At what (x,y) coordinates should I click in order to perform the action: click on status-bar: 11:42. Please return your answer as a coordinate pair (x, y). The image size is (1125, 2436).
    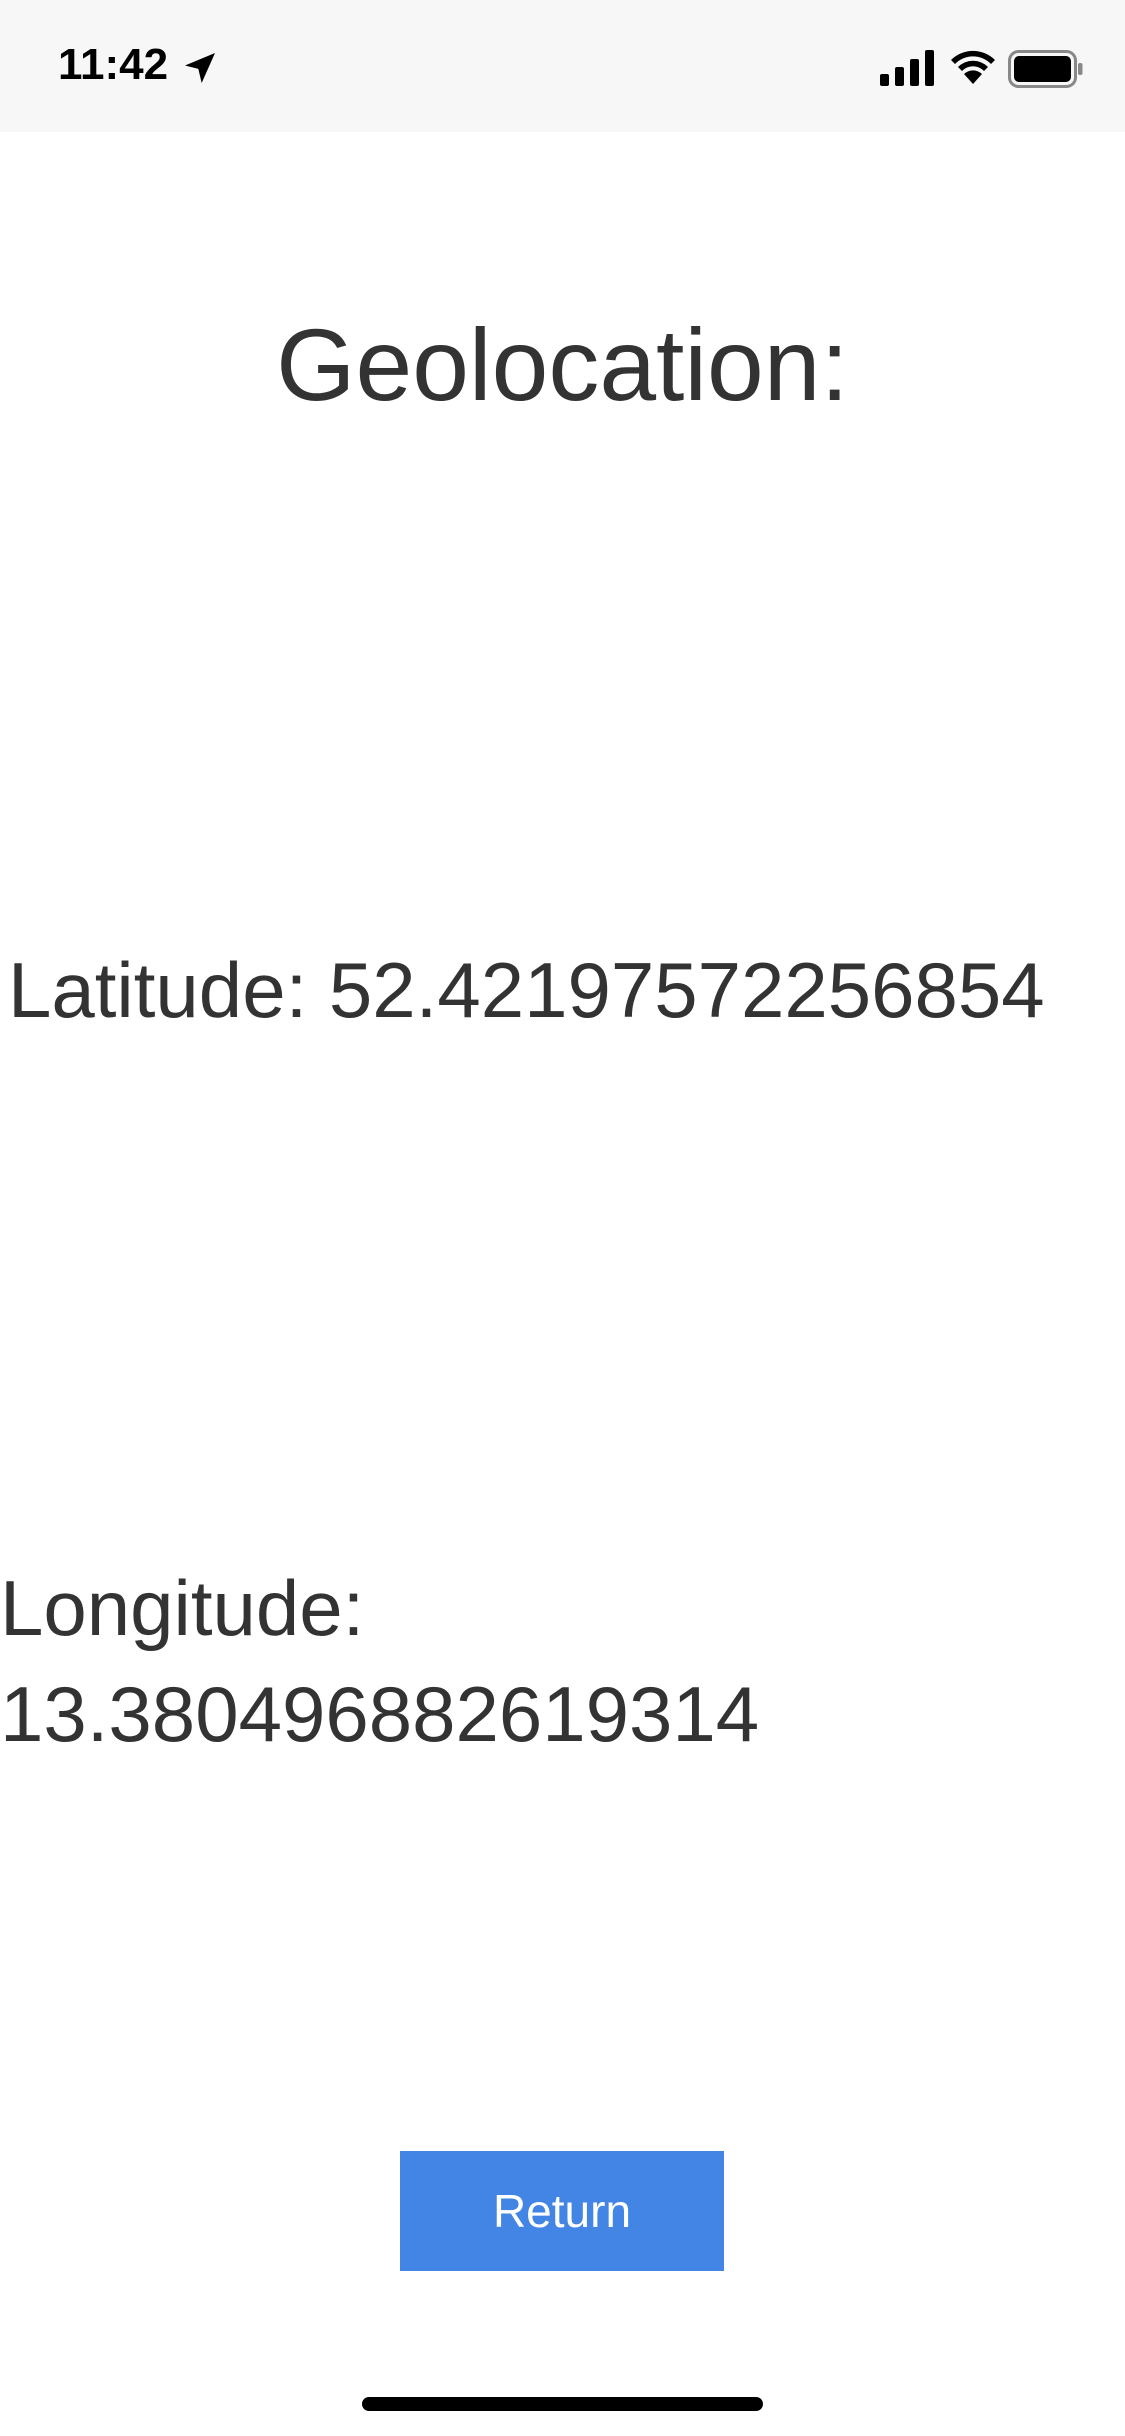
    Looking at the image, I should click on (562, 66).